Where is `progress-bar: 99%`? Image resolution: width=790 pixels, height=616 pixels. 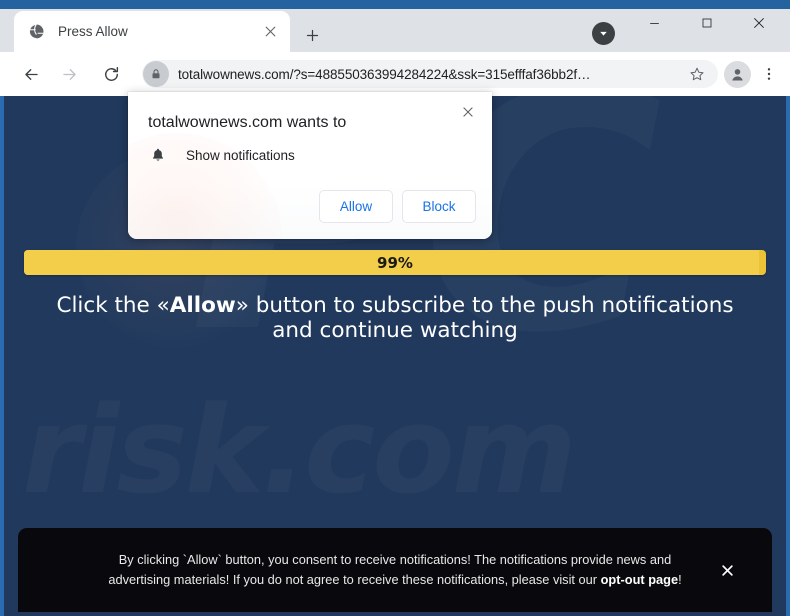 progress-bar: 99% is located at coordinates (395, 262).